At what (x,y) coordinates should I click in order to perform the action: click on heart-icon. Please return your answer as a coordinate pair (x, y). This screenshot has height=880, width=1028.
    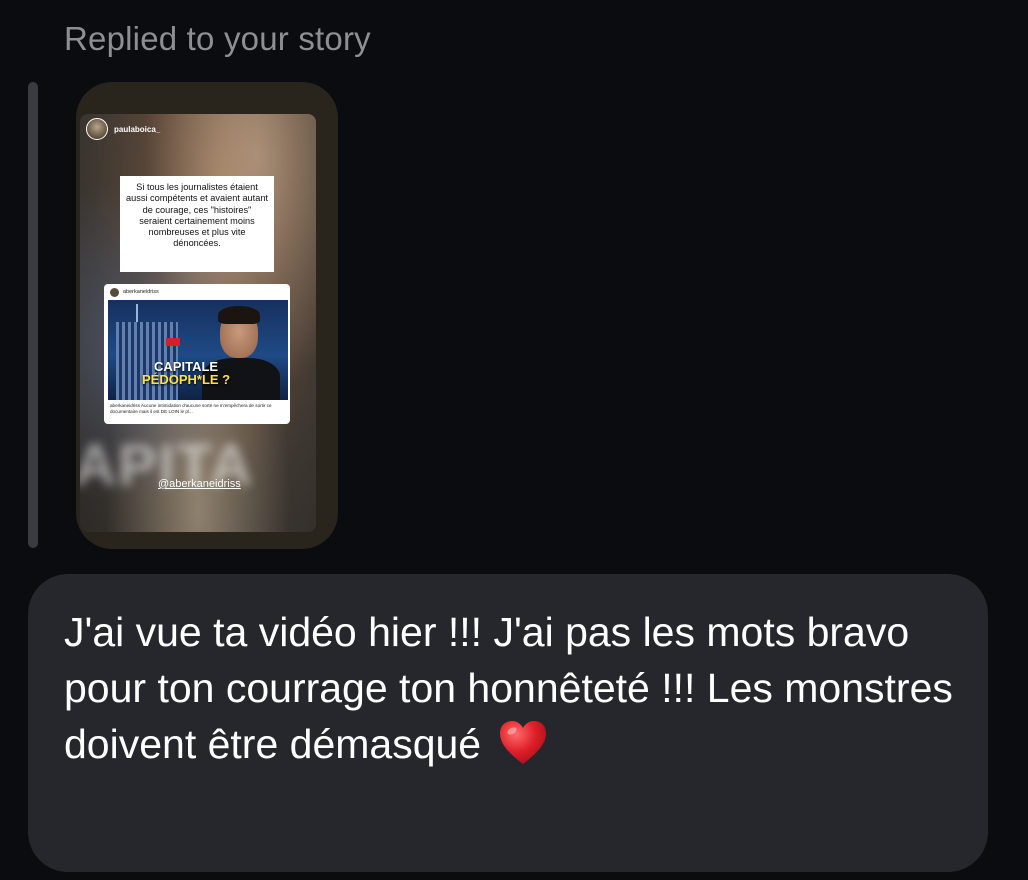
    Looking at the image, I should click on (522, 742).